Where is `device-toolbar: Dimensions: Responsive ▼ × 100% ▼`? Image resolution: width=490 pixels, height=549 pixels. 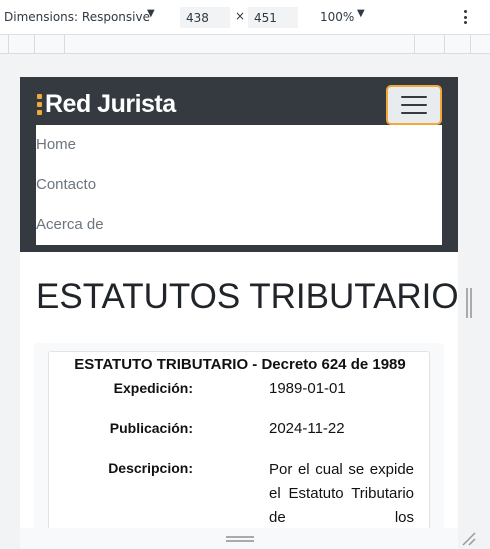
device-toolbar: Dimensions: Responsive ▼ × 100% ▼ is located at coordinates (245, 17).